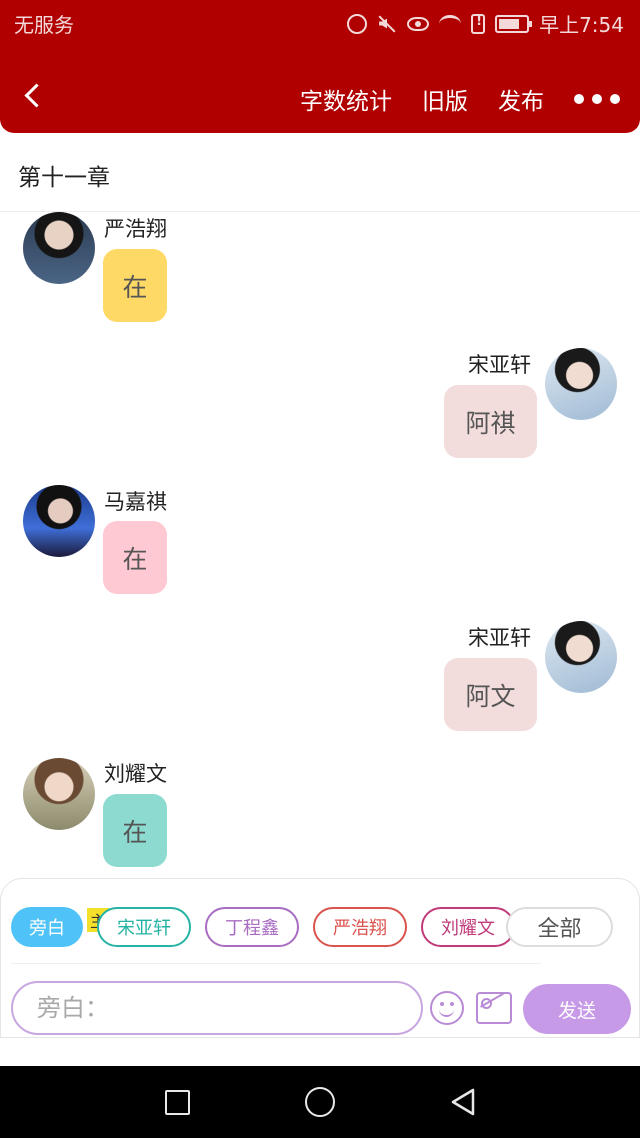 The height and width of the screenshot is (1138, 640). What do you see at coordinates (135, 774) in the screenshot?
I see `sender-name: 刘耀文` at bounding box center [135, 774].